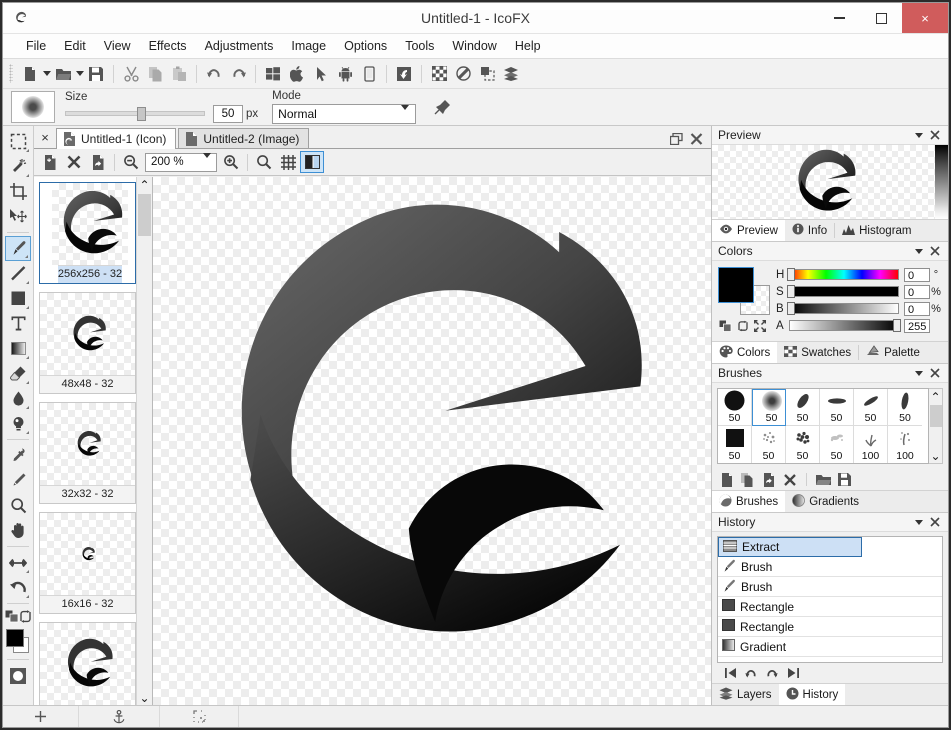  Describe the element at coordinates (791, 291) in the screenshot. I see `saturation-slider-thumb` at that location.